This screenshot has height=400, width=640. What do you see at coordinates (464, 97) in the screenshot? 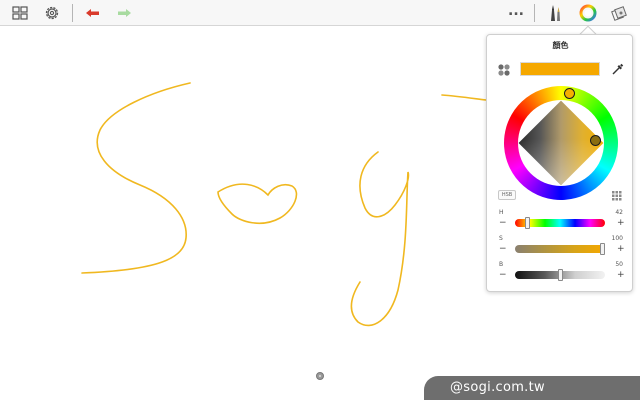
I see `stroke-letter-i` at bounding box center [464, 97].